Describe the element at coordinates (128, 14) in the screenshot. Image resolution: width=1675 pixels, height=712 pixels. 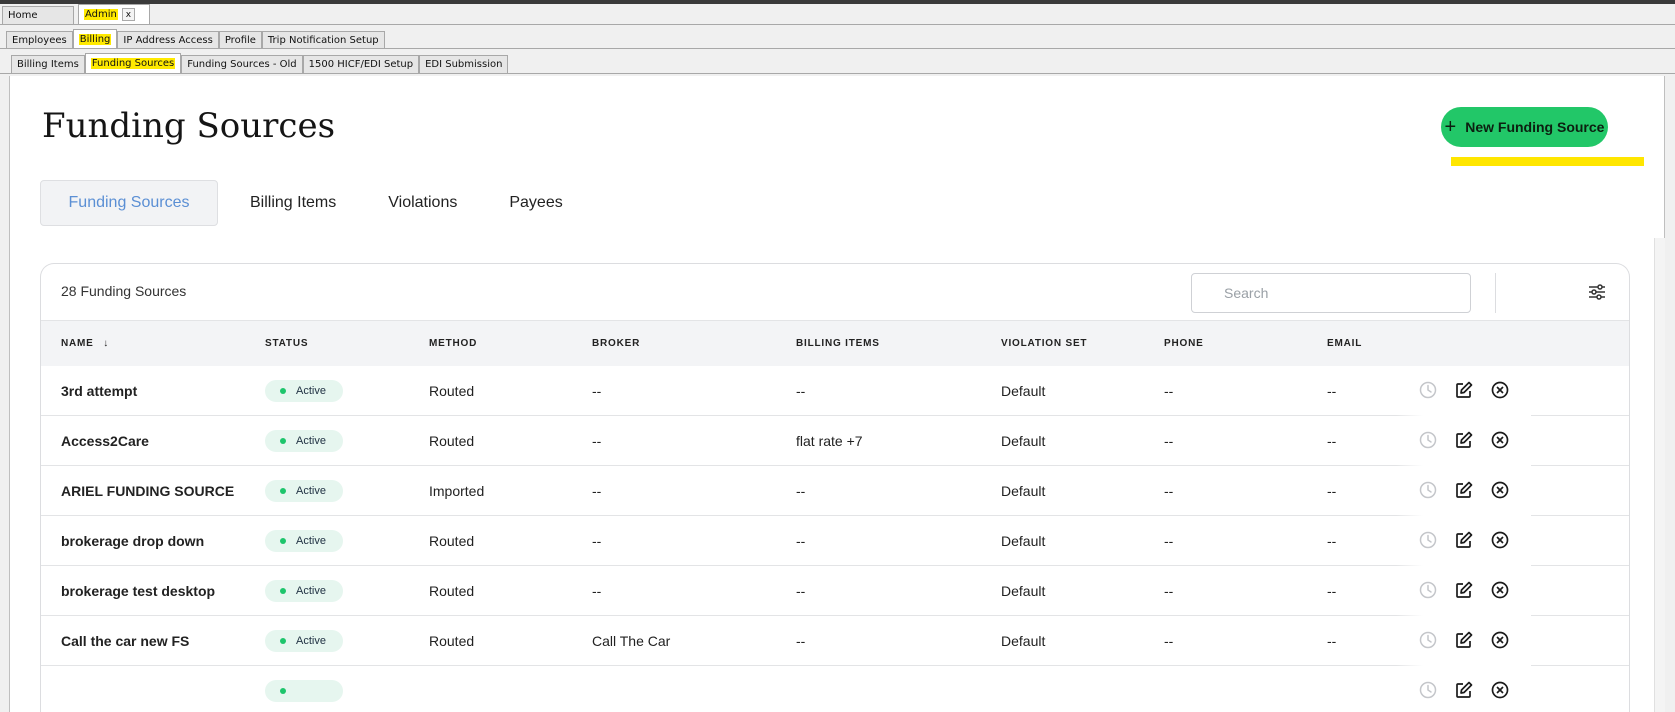
I see `close-icon: x` at that location.